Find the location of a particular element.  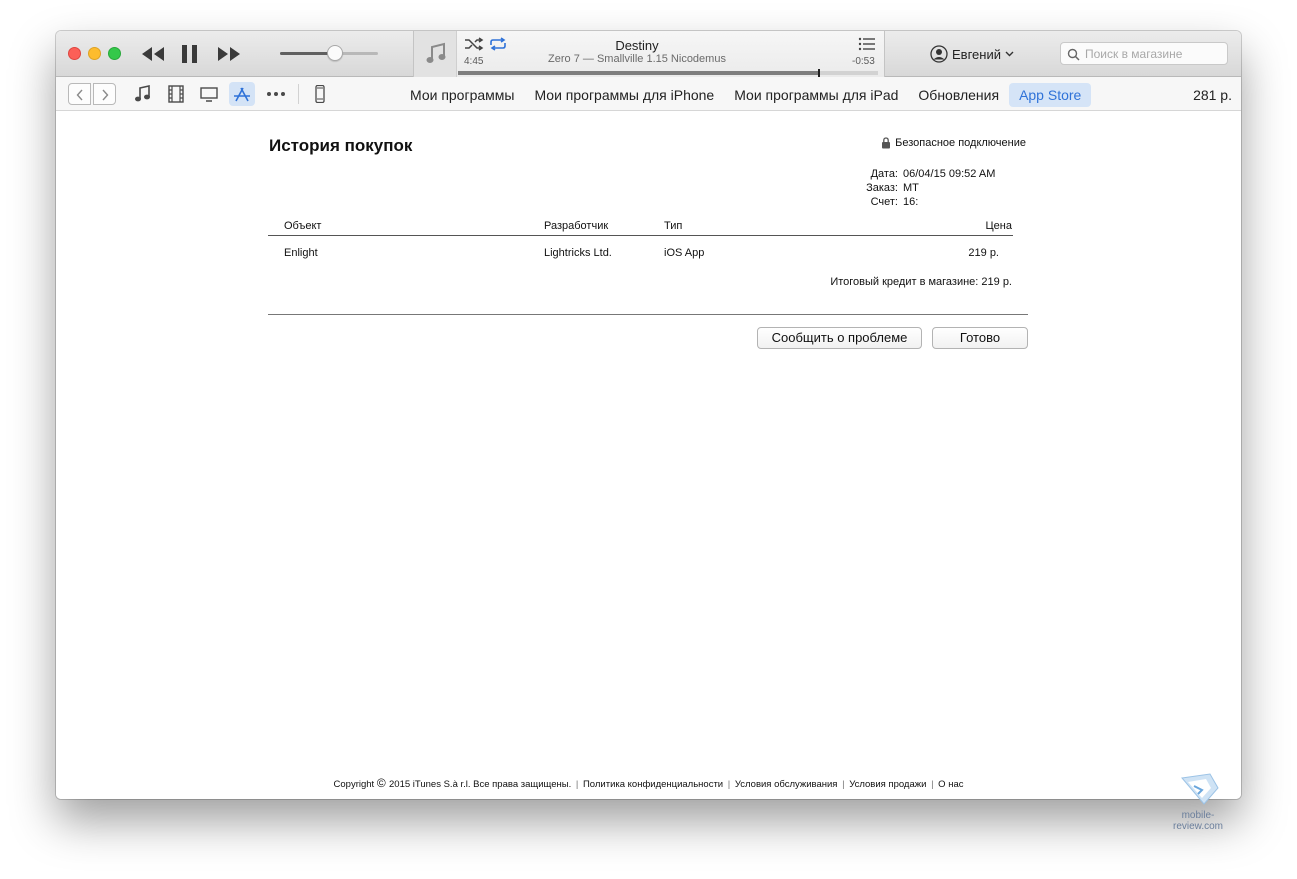

album-art is located at coordinates (435, 54).